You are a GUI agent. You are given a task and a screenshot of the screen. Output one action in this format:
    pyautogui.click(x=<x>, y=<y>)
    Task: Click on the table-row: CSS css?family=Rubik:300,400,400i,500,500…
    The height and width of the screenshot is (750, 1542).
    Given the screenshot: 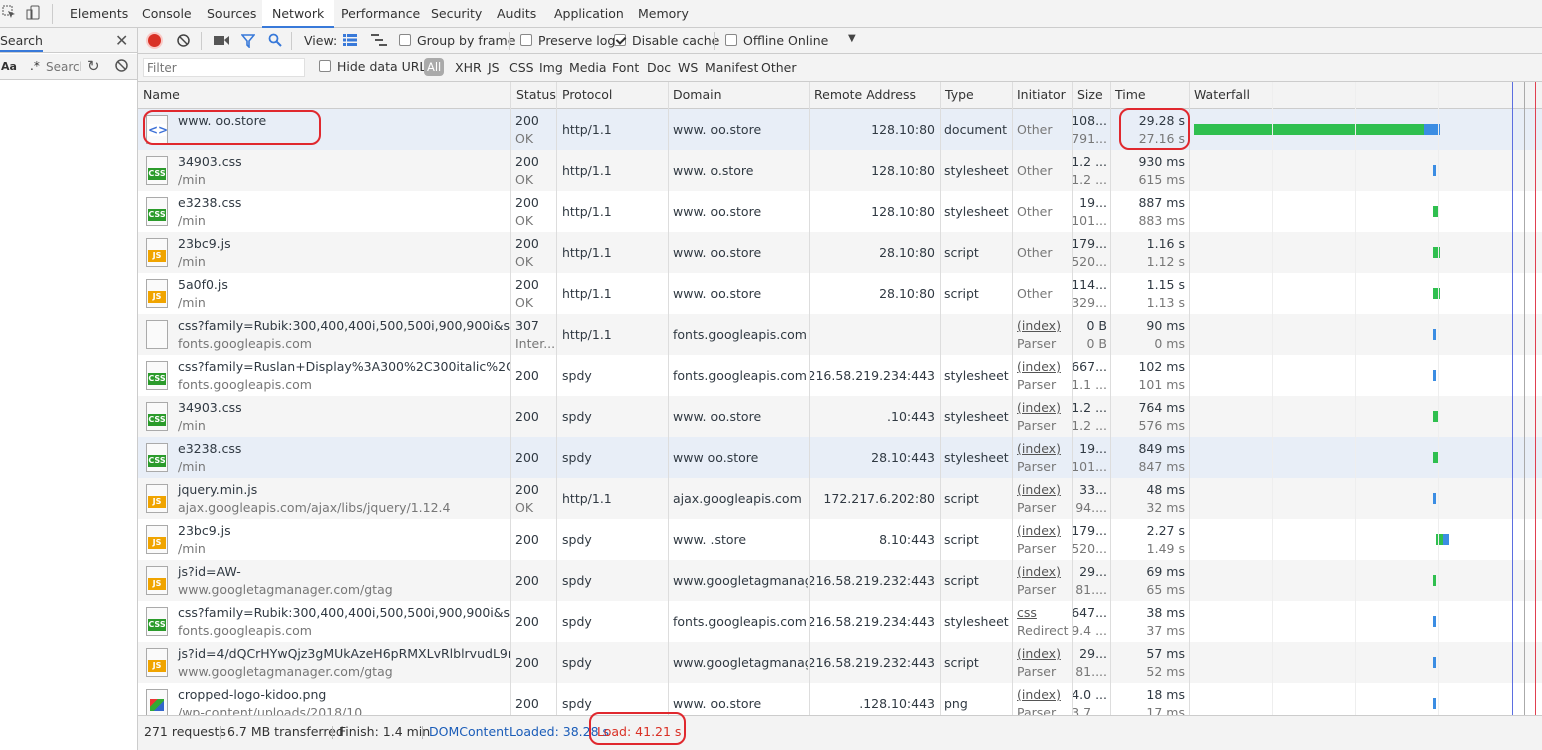 What is the action you would take?
    pyautogui.click(x=840, y=621)
    